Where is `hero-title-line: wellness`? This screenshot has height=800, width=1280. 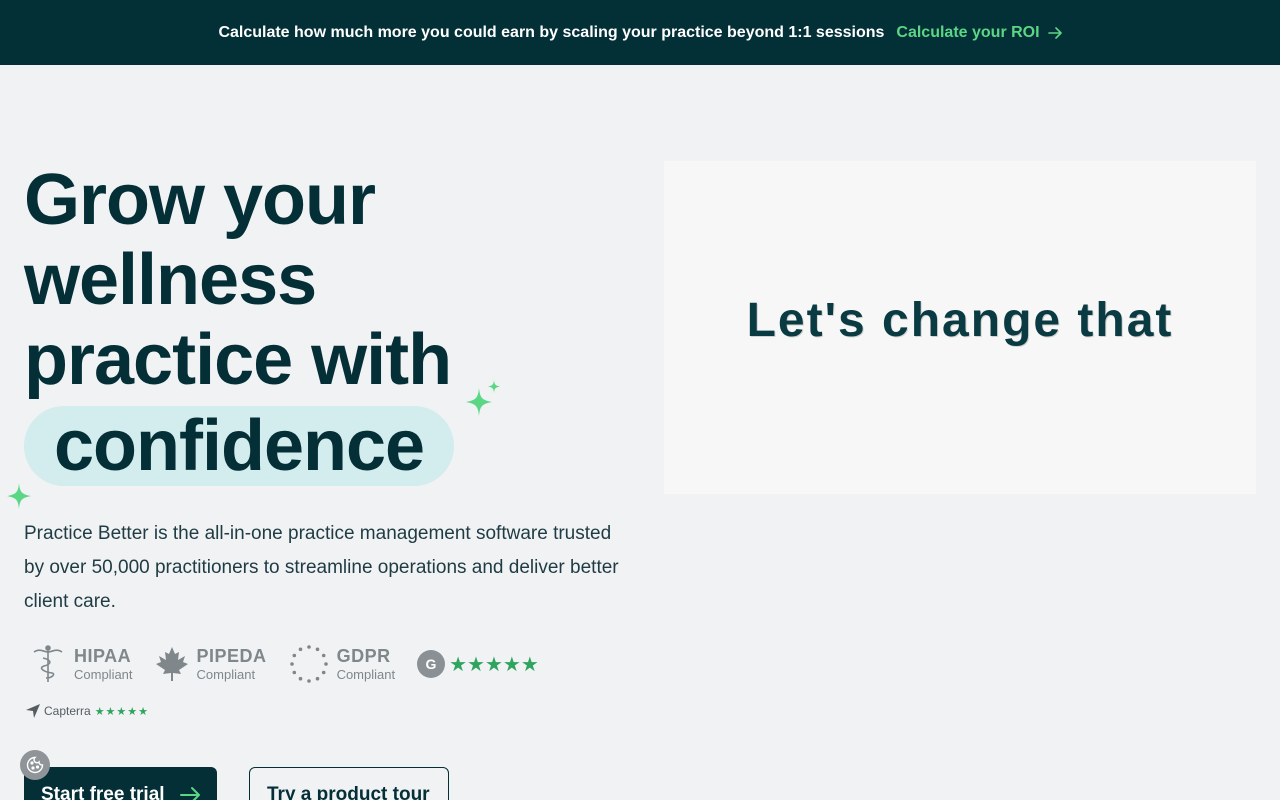 hero-title-line: wellness is located at coordinates (170, 280).